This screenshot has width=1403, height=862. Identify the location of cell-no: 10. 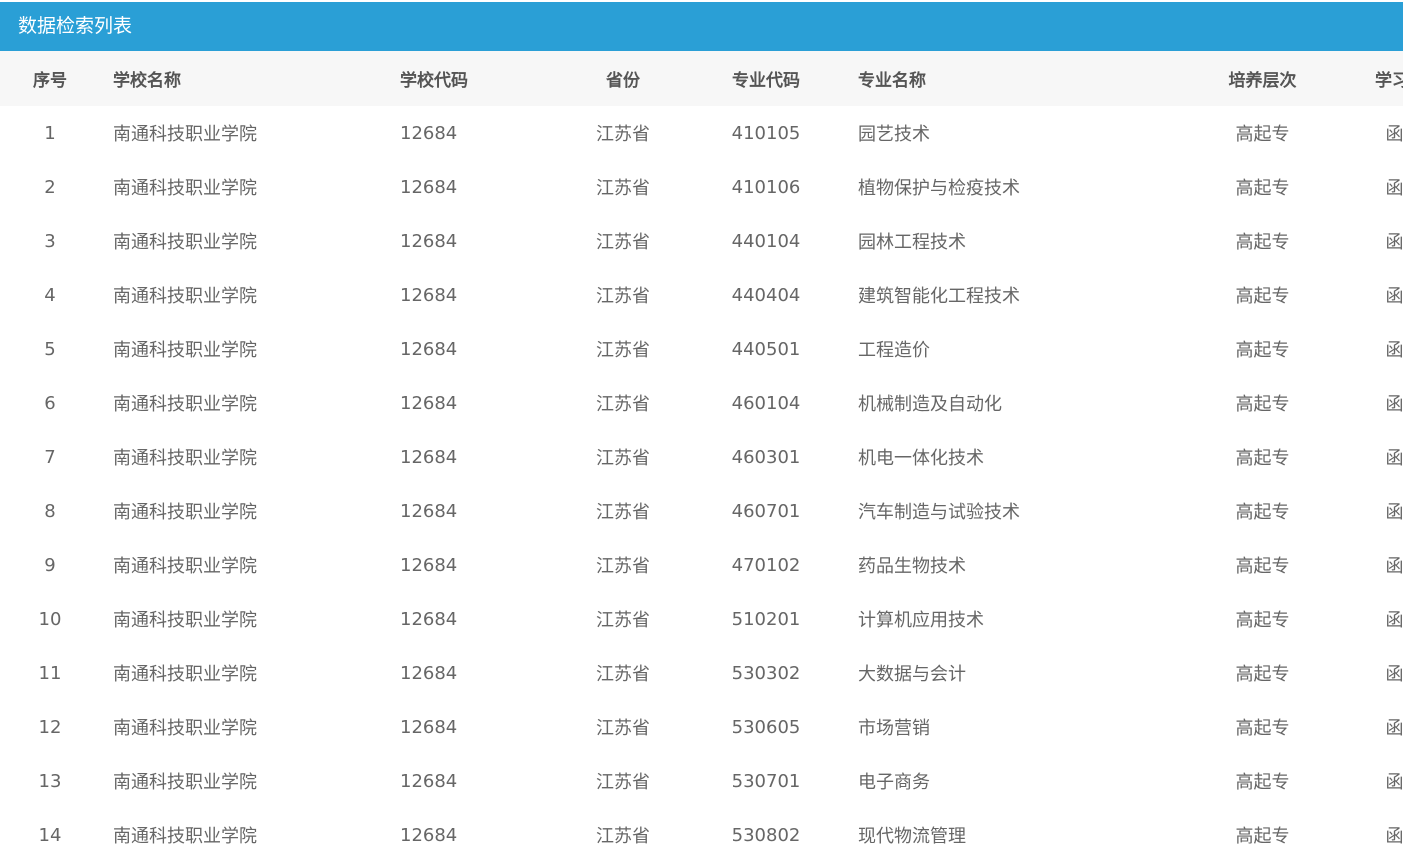
(50, 619).